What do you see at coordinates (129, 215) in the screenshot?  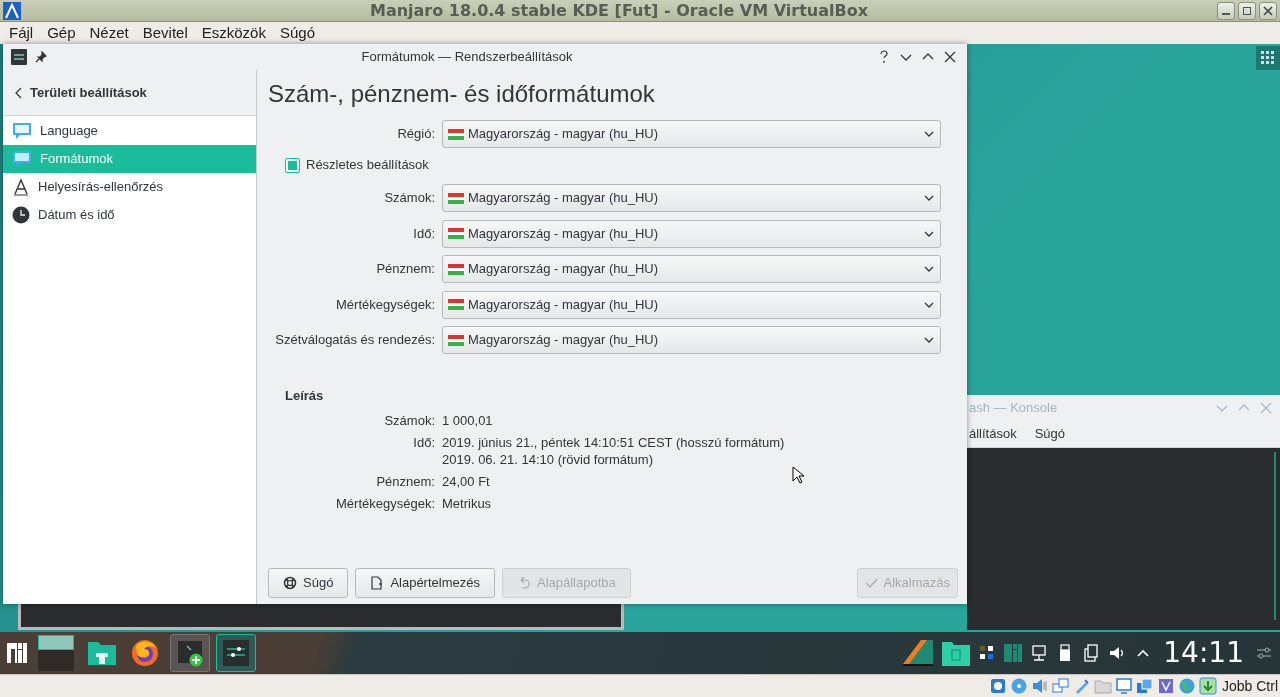 I see `sidebar-item: Dátum és idő` at bounding box center [129, 215].